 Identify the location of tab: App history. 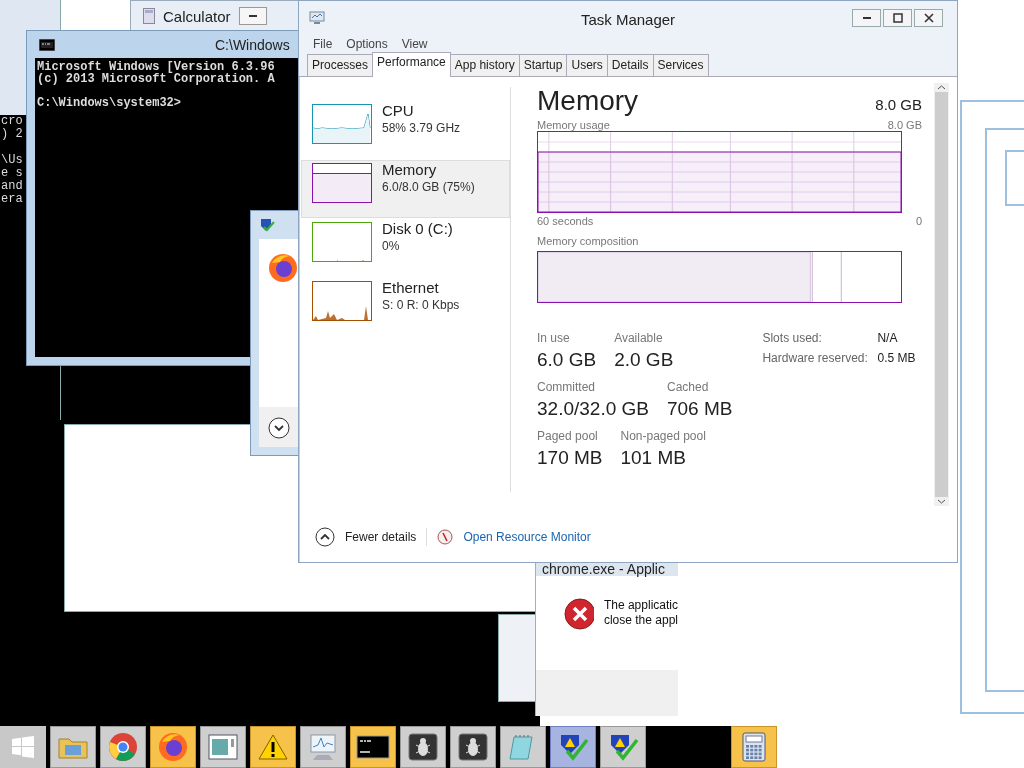
(484, 65).